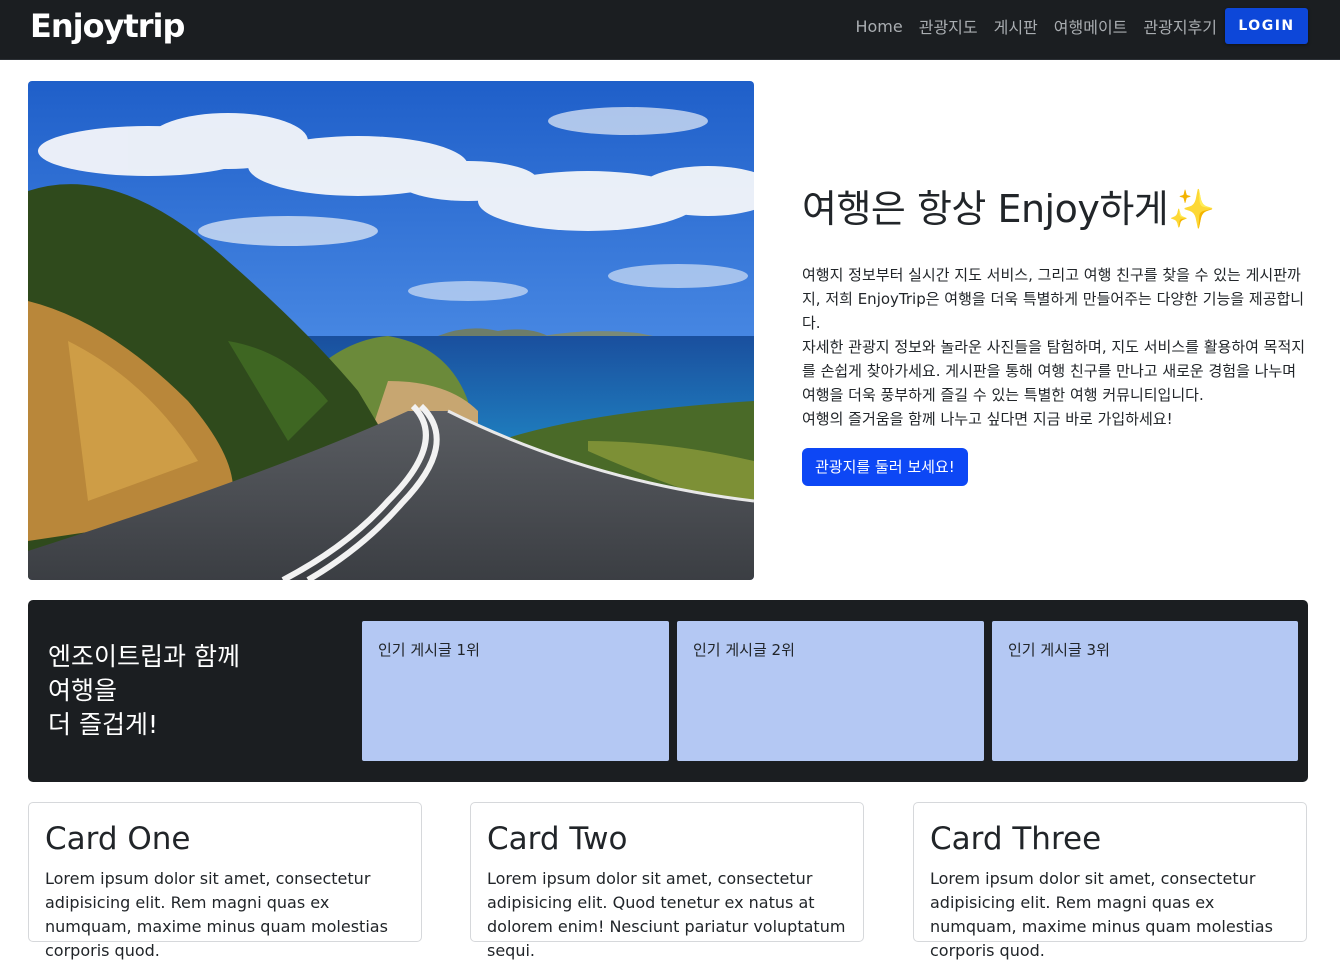 This screenshot has width=1340, height=963. What do you see at coordinates (878, 26) in the screenshot?
I see `nav-link-home: Home` at bounding box center [878, 26].